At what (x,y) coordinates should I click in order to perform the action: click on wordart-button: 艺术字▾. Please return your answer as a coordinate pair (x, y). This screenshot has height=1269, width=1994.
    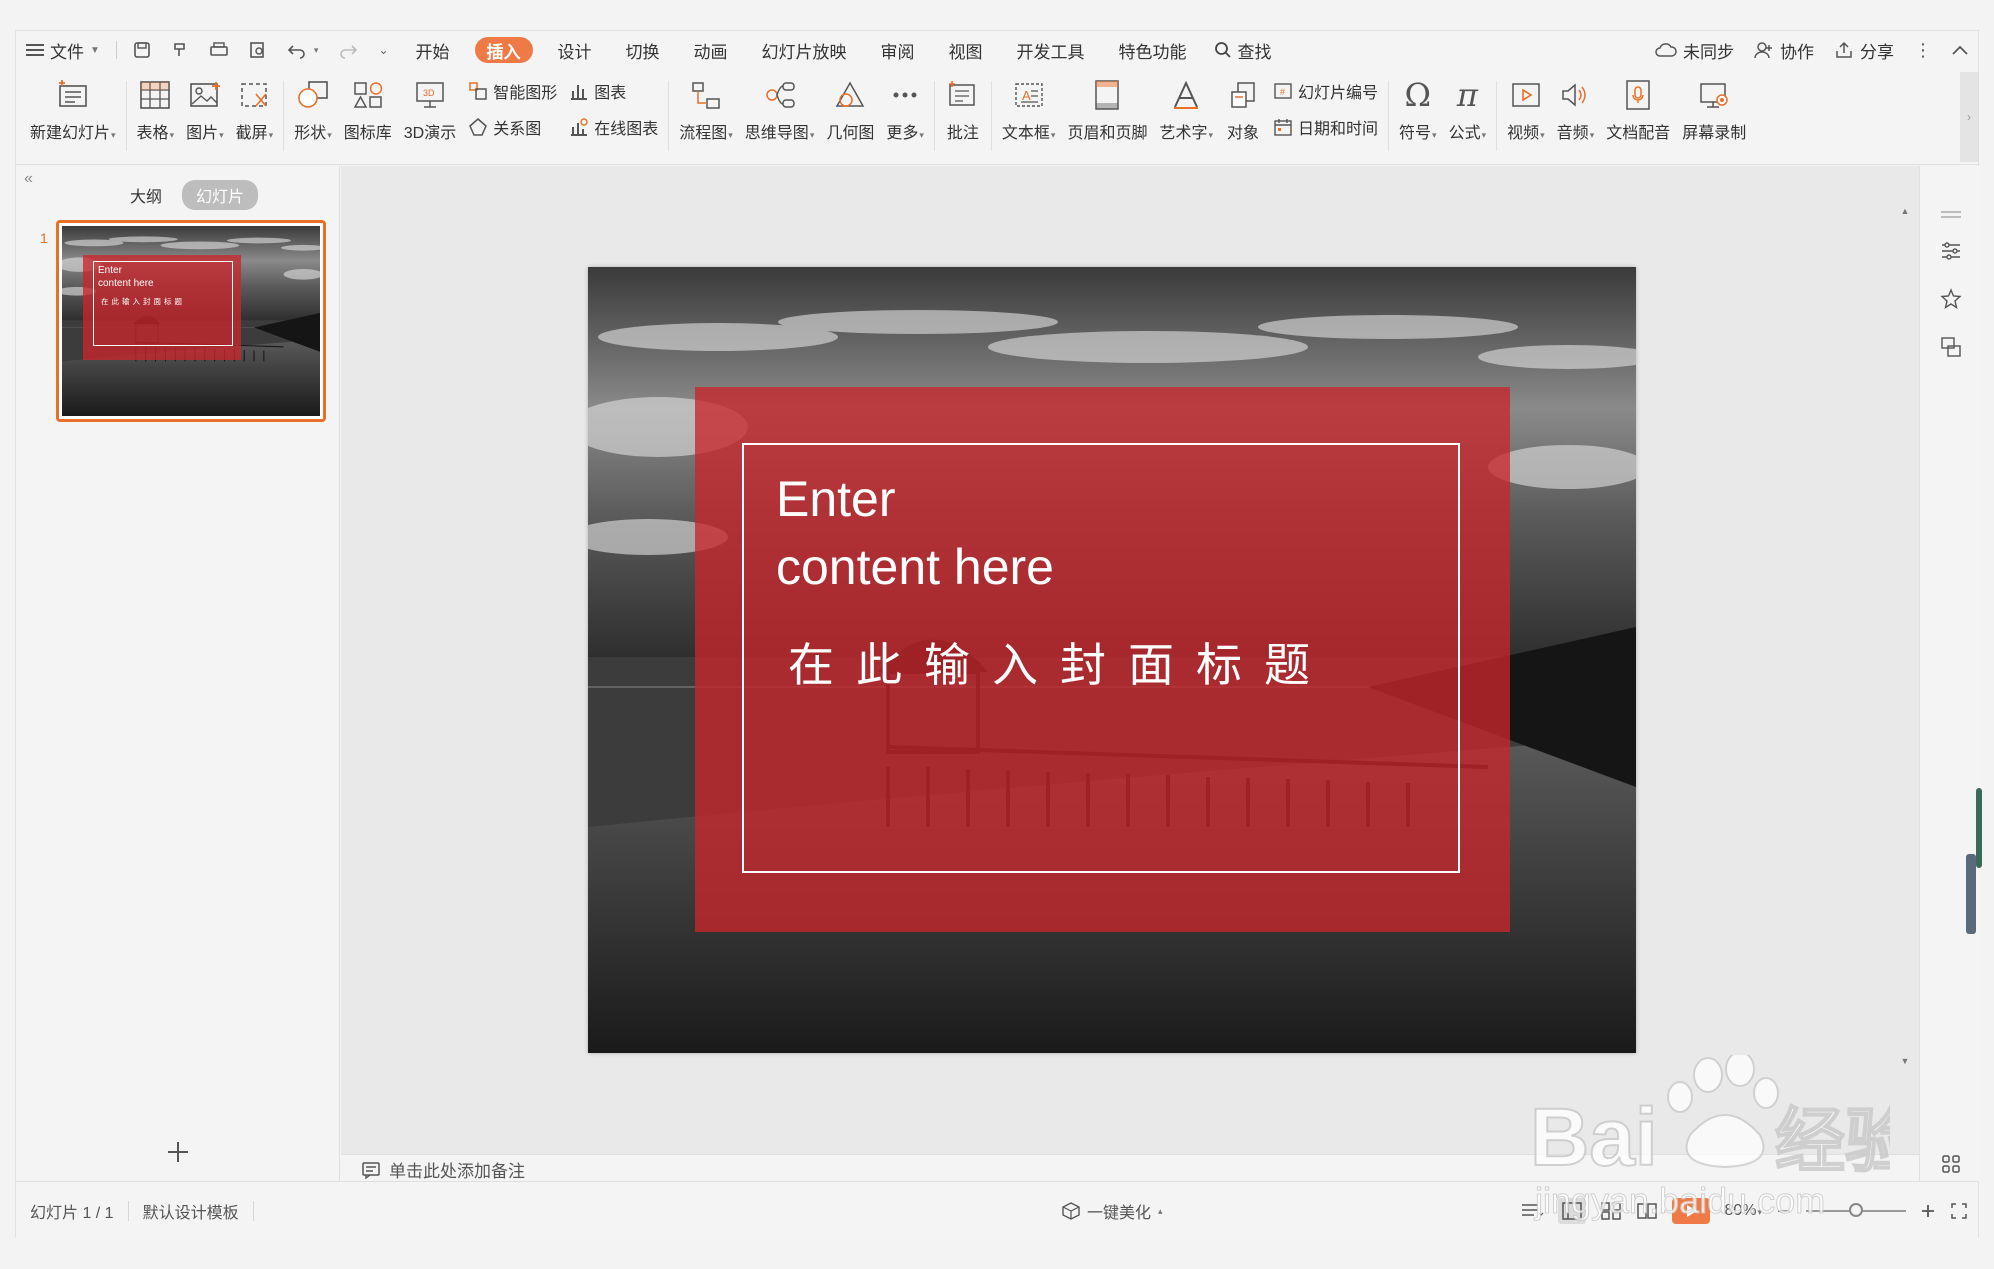
    Looking at the image, I should click on (1186, 117).